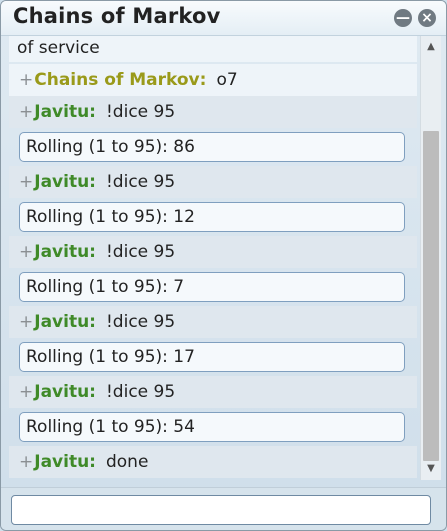  Describe the element at coordinates (213, 49) in the screenshot. I see `partial-message-line: of service` at that location.